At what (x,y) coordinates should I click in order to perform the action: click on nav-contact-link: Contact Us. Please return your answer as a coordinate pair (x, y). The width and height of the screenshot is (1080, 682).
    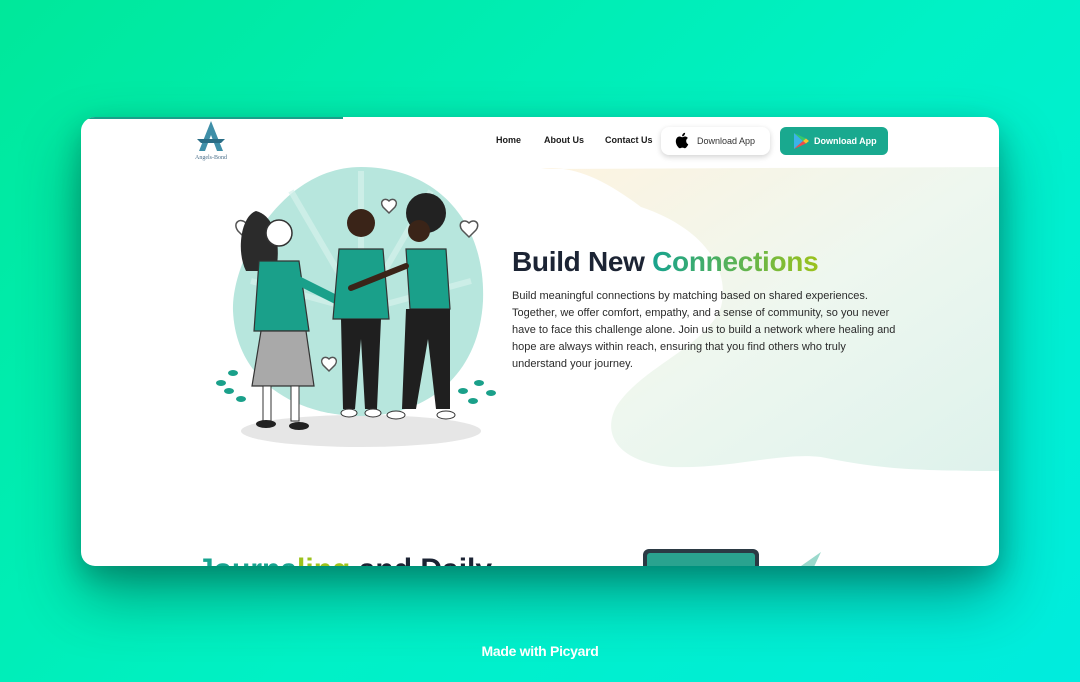
    Looking at the image, I should click on (629, 140).